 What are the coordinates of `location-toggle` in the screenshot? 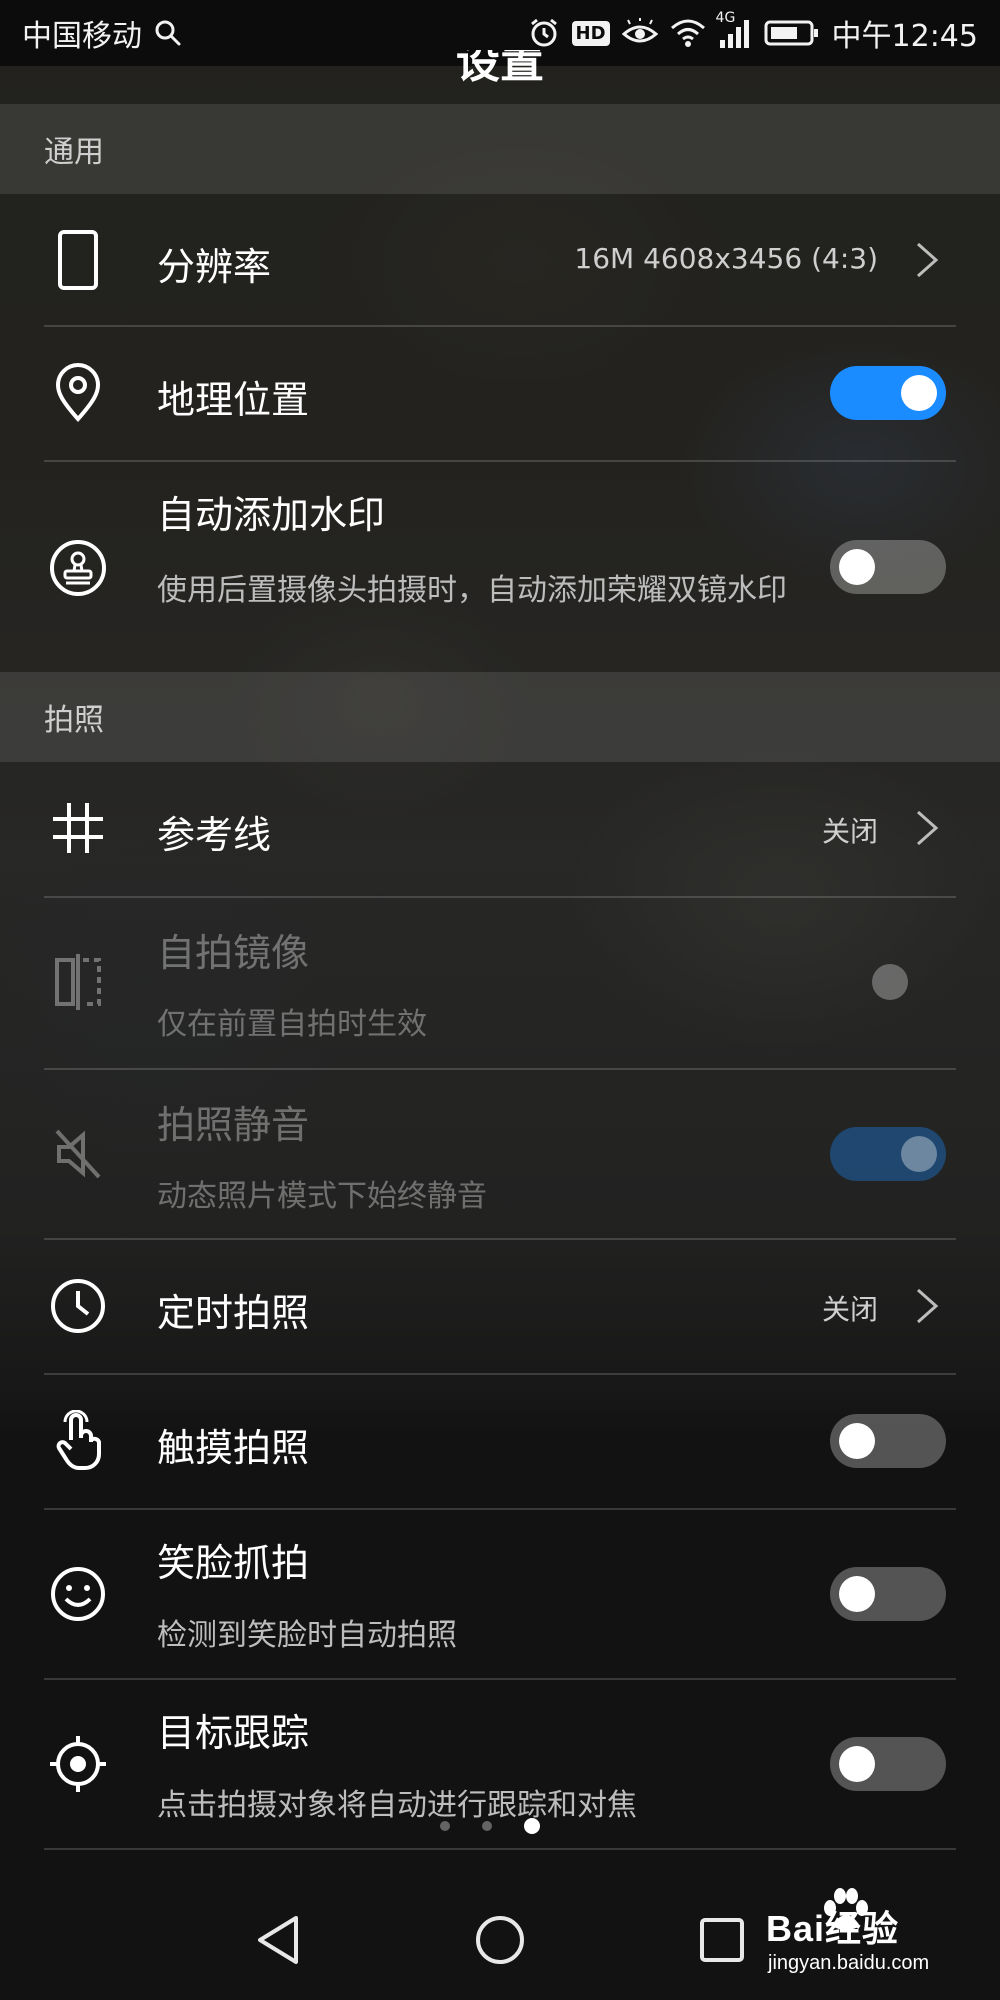 It's located at (888, 393).